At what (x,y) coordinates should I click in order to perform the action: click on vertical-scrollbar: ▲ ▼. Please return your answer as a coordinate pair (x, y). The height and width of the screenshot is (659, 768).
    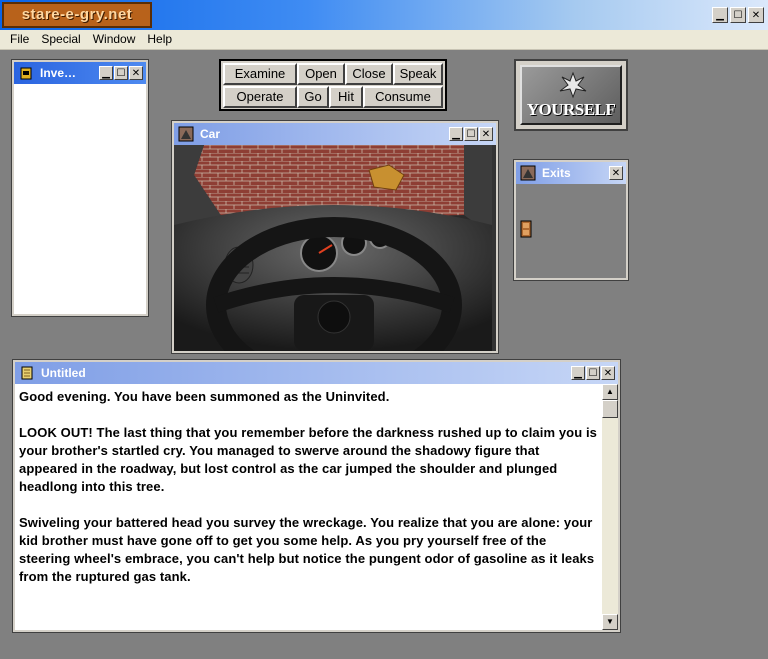
    Looking at the image, I should click on (610, 507).